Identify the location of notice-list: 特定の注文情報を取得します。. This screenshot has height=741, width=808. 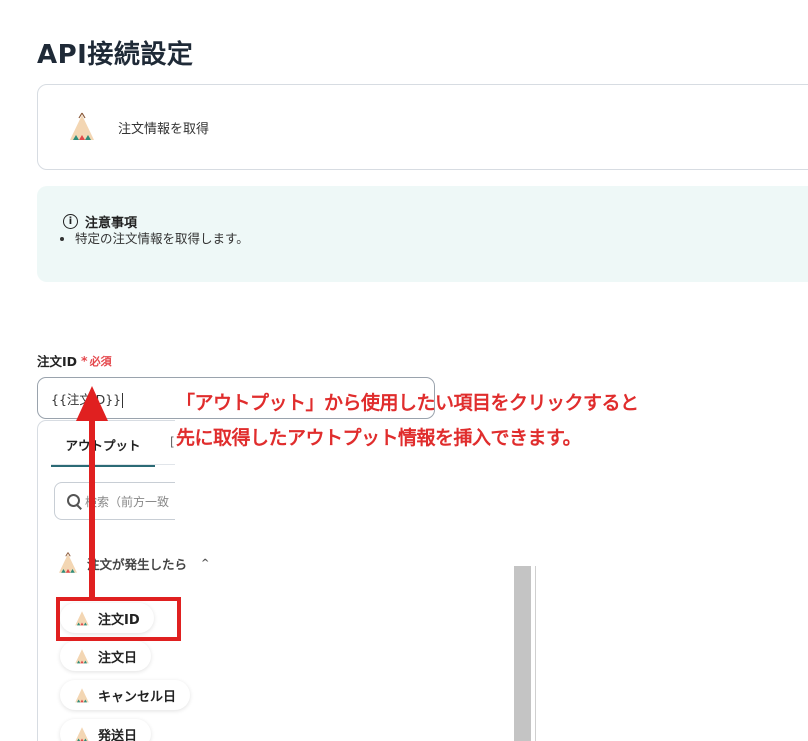
(153, 237).